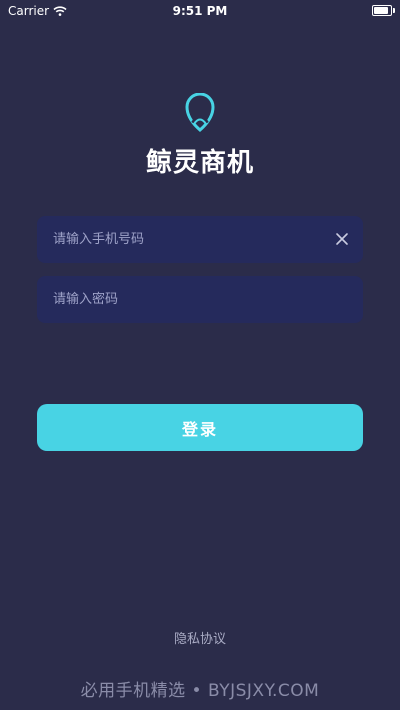 The image size is (400, 710). I want to click on phone-field, so click(200, 239).